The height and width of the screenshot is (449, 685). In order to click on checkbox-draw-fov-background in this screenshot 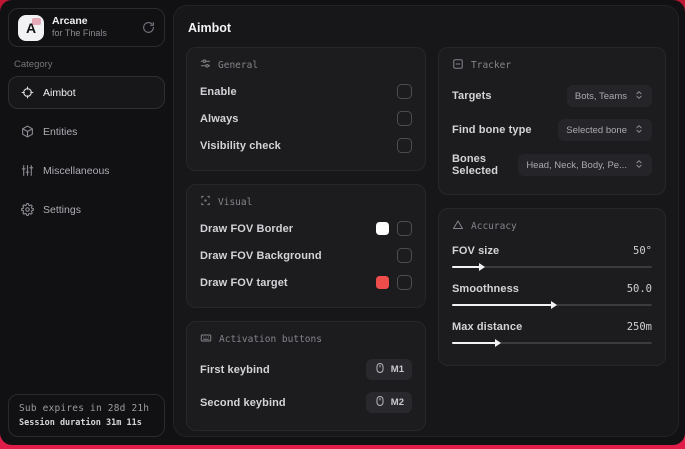, I will do `click(404, 255)`.